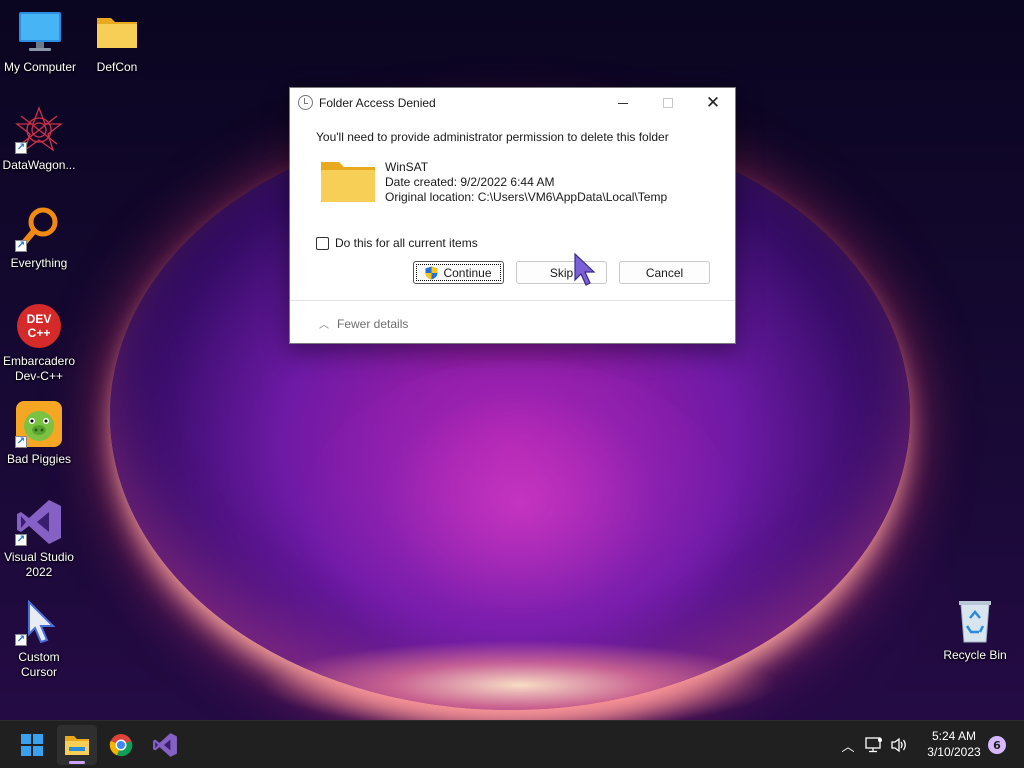 This screenshot has width=1024, height=768. I want to click on taskbar-file-explorer, so click(77, 745).